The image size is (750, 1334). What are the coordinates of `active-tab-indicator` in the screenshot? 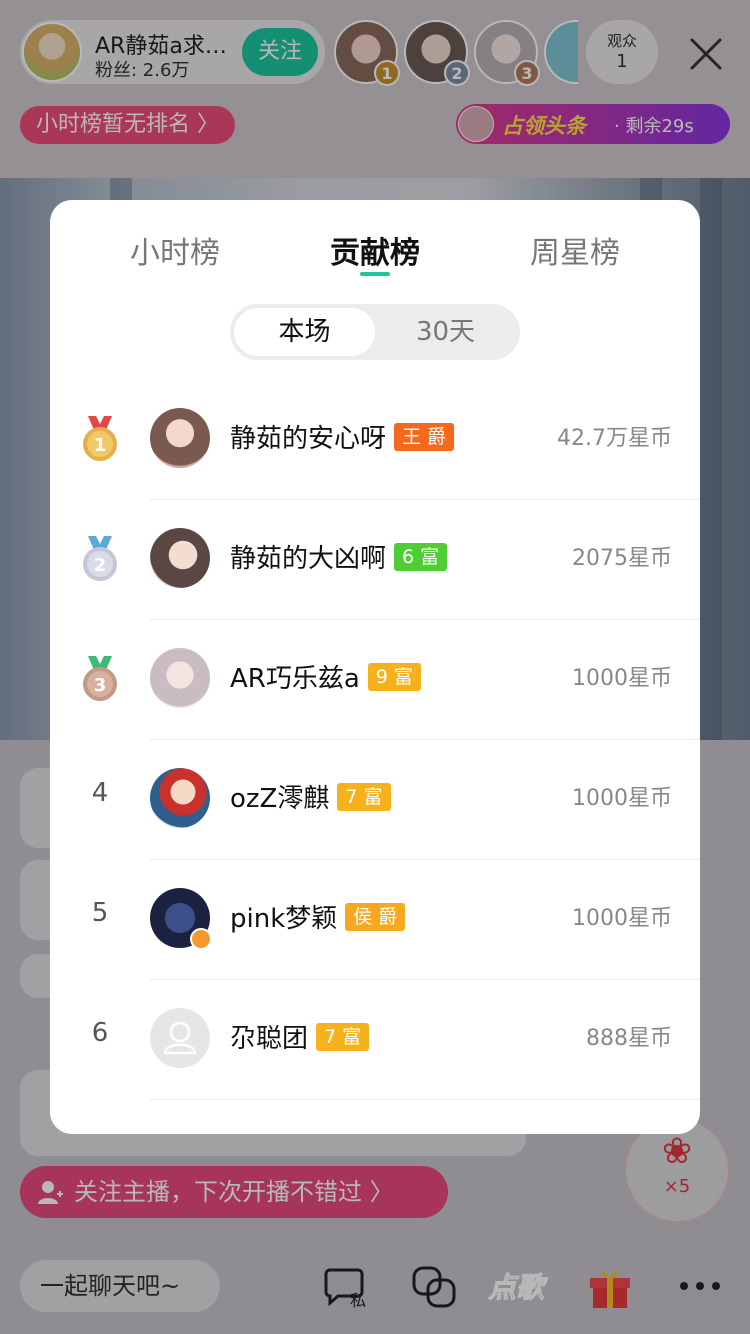 It's located at (375, 274).